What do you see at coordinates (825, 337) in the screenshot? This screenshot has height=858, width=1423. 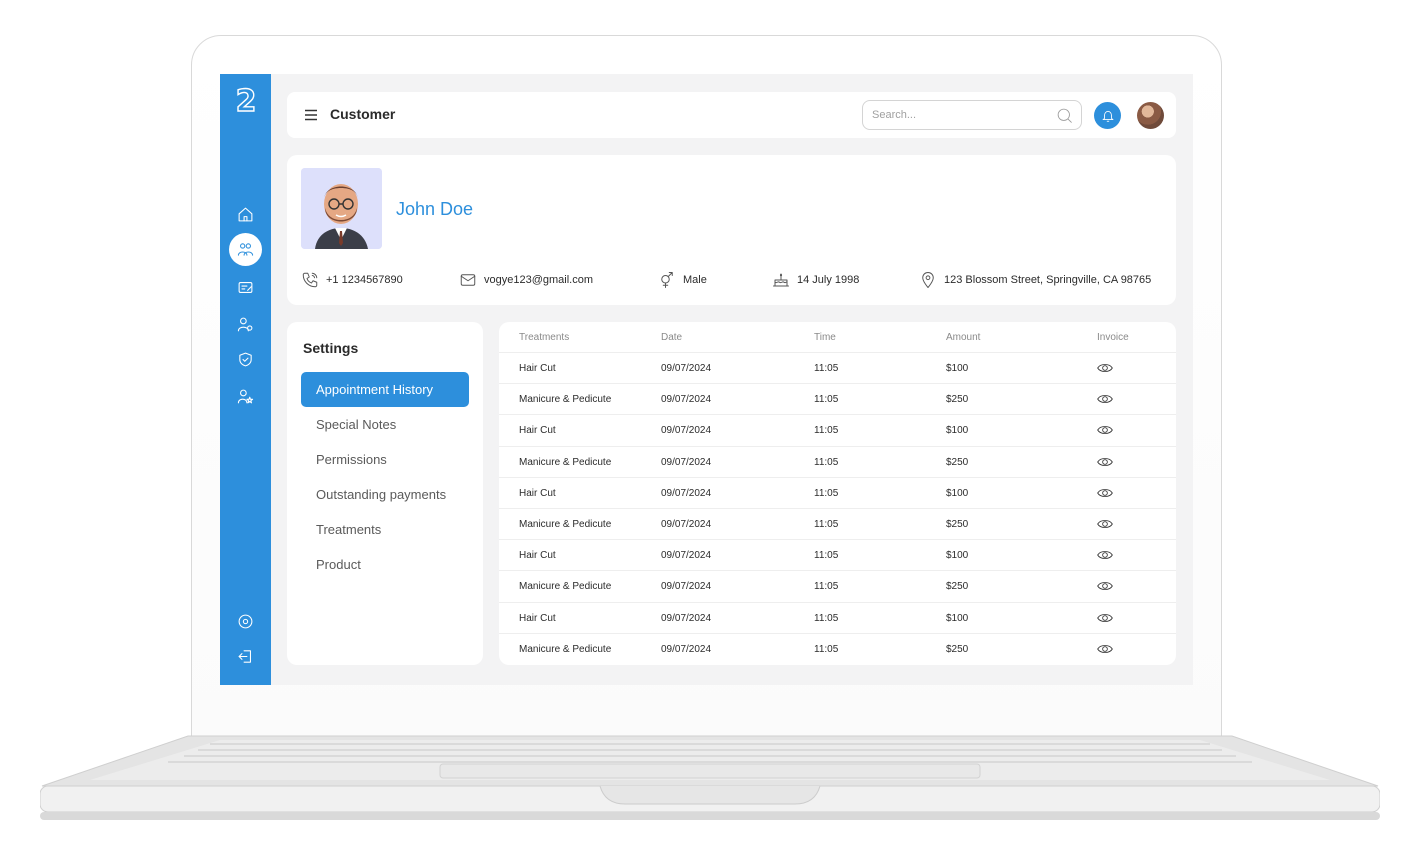 I see `column-header-time: Time` at bounding box center [825, 337].